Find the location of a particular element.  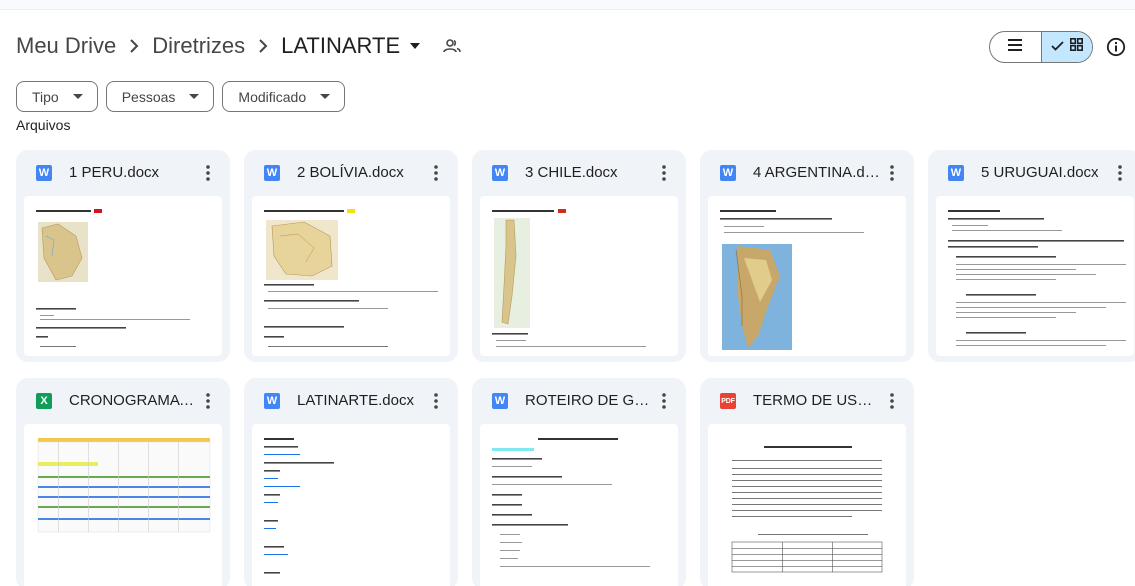

grid-view-button is located at coordinates (1066, 47).